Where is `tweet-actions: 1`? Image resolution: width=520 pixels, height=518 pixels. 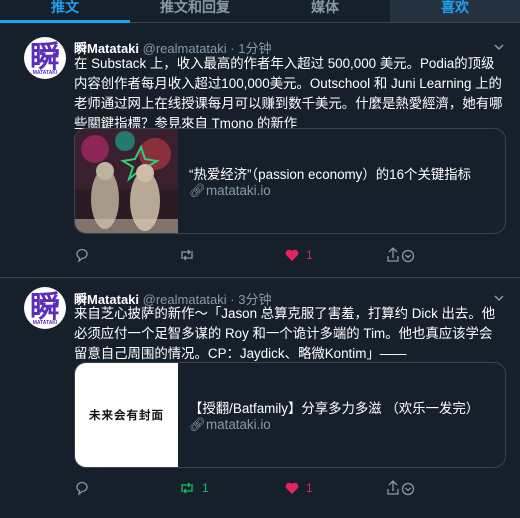
tweet-actions: 1 is located at coordinates (289, 255).